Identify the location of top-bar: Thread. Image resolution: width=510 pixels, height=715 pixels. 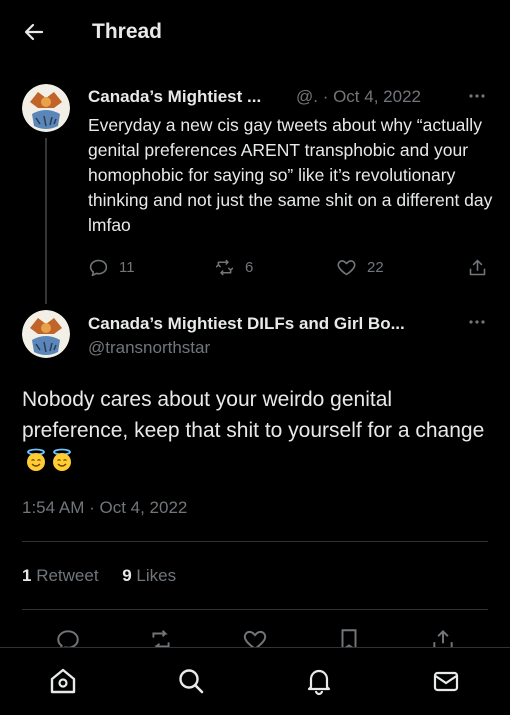
(255, 33).